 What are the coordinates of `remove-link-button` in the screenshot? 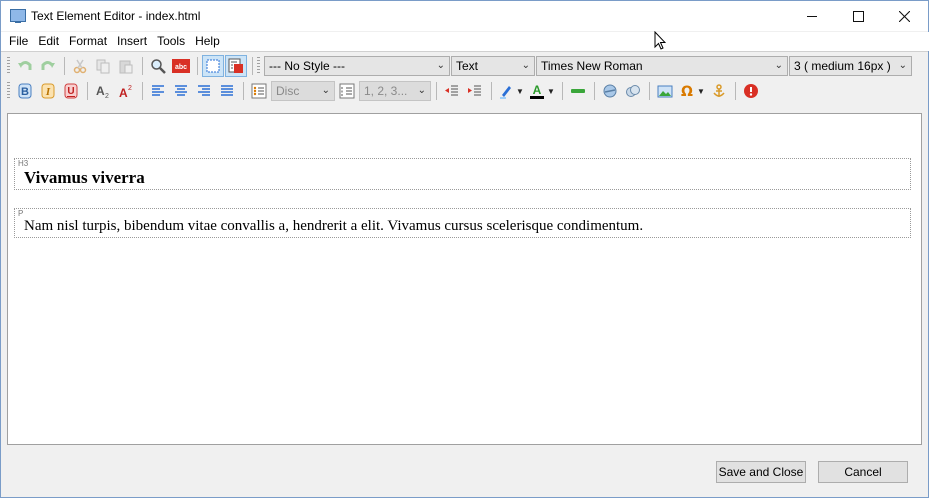 It's located at (633, 91).